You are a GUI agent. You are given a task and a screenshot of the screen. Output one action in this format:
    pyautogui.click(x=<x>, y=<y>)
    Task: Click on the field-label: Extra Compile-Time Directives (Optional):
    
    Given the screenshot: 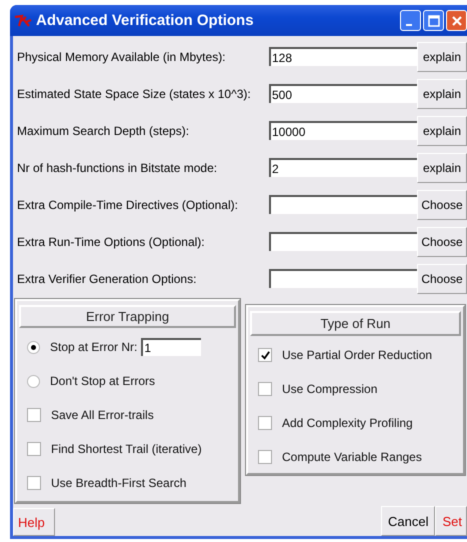 What is the action you would take?
    pyautogui.click(x=127, y=205)
    